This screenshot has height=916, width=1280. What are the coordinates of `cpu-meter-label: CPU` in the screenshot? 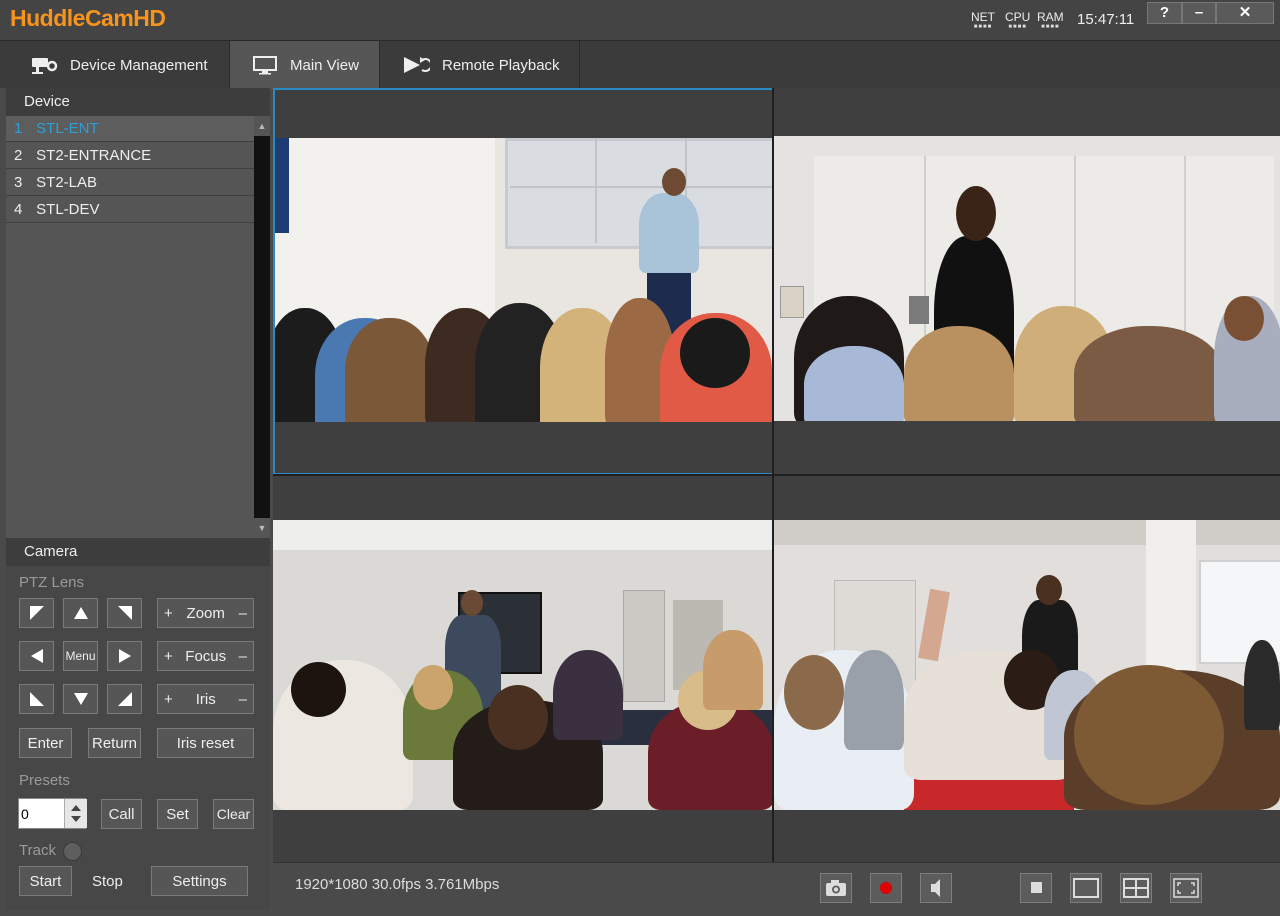 It's located at (1018, 17).